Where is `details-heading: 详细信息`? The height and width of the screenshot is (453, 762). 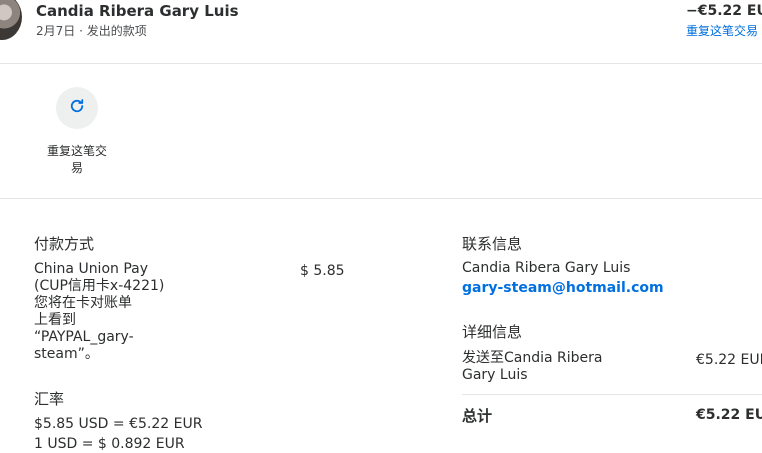
details-heading: 详细信息 is located at coordinates (492, 332).